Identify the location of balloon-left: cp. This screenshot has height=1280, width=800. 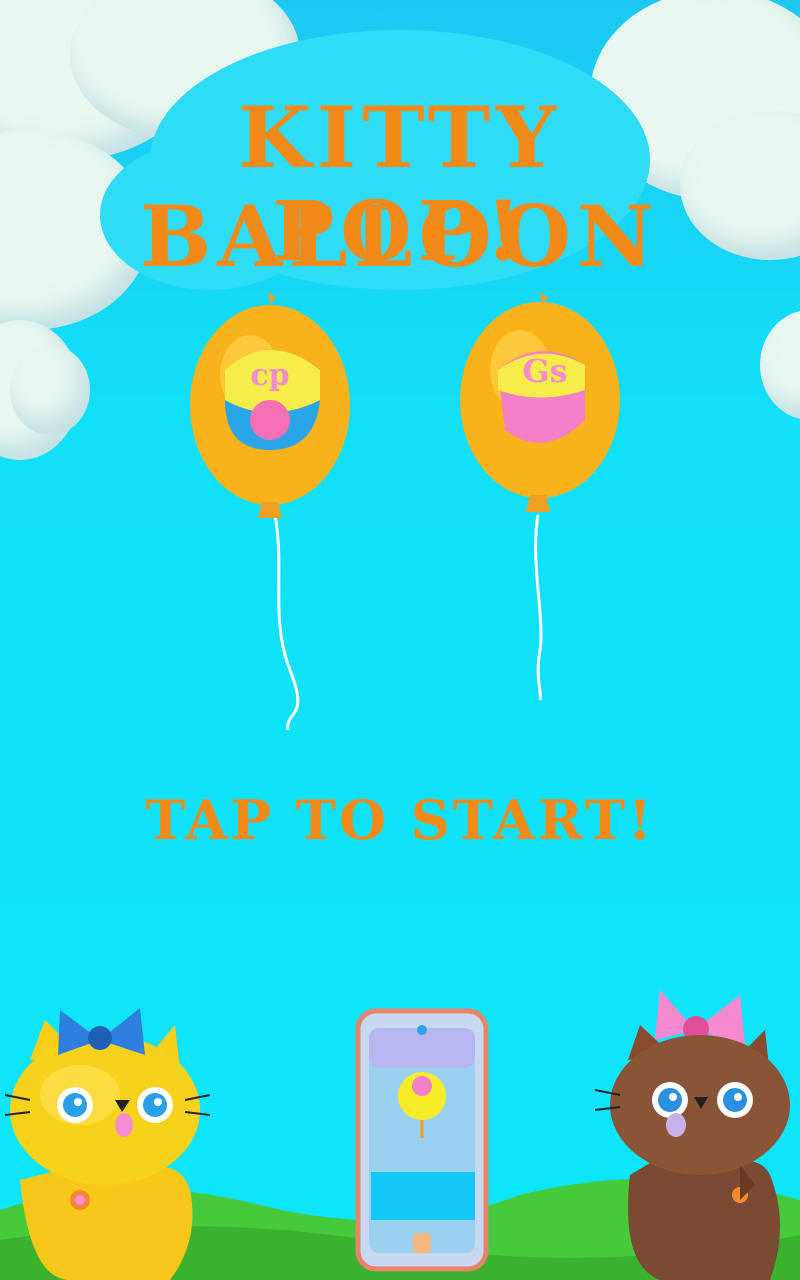
(275, 515).